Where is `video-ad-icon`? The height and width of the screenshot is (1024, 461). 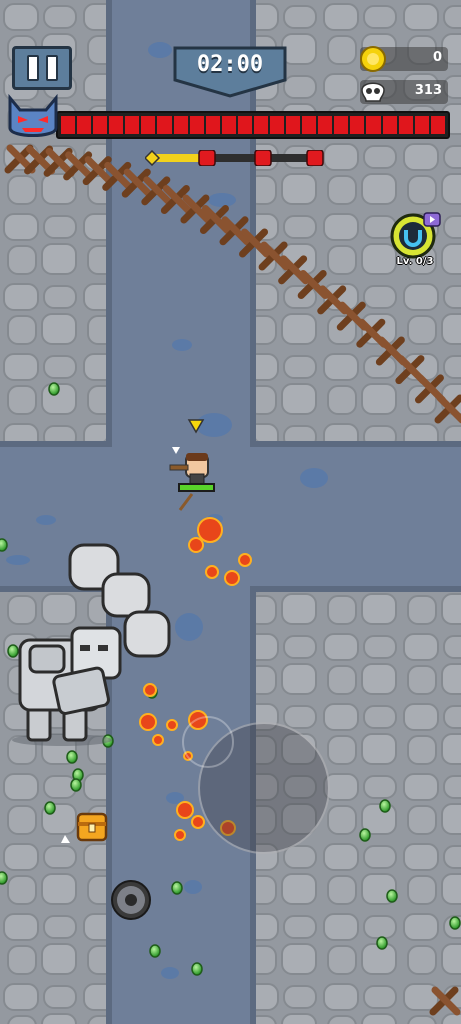 video-ad-icon is located at coordinates (432, 220).